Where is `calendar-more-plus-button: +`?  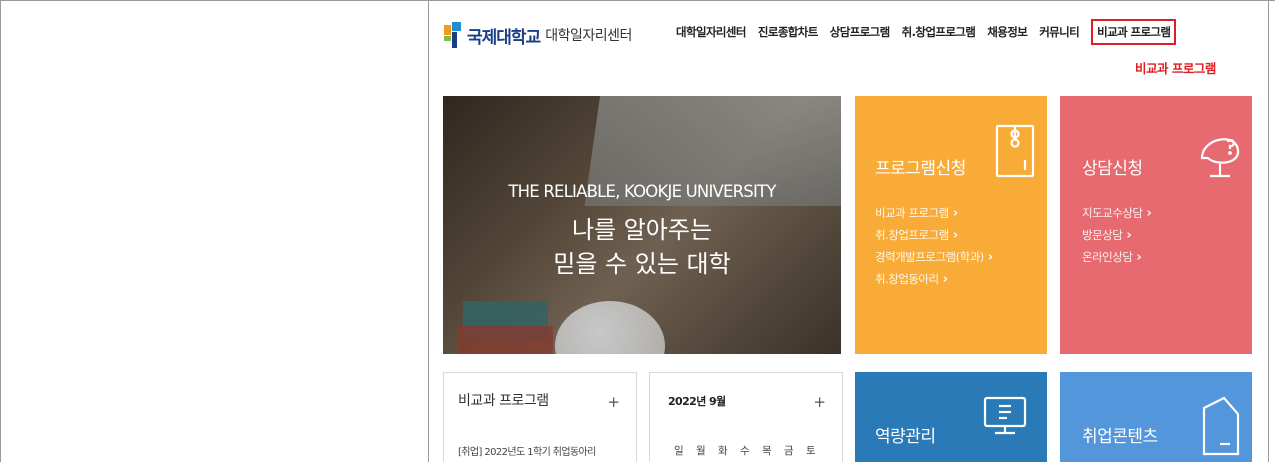
calendar-more-plus-button: + is located at coordinates (819, 402).